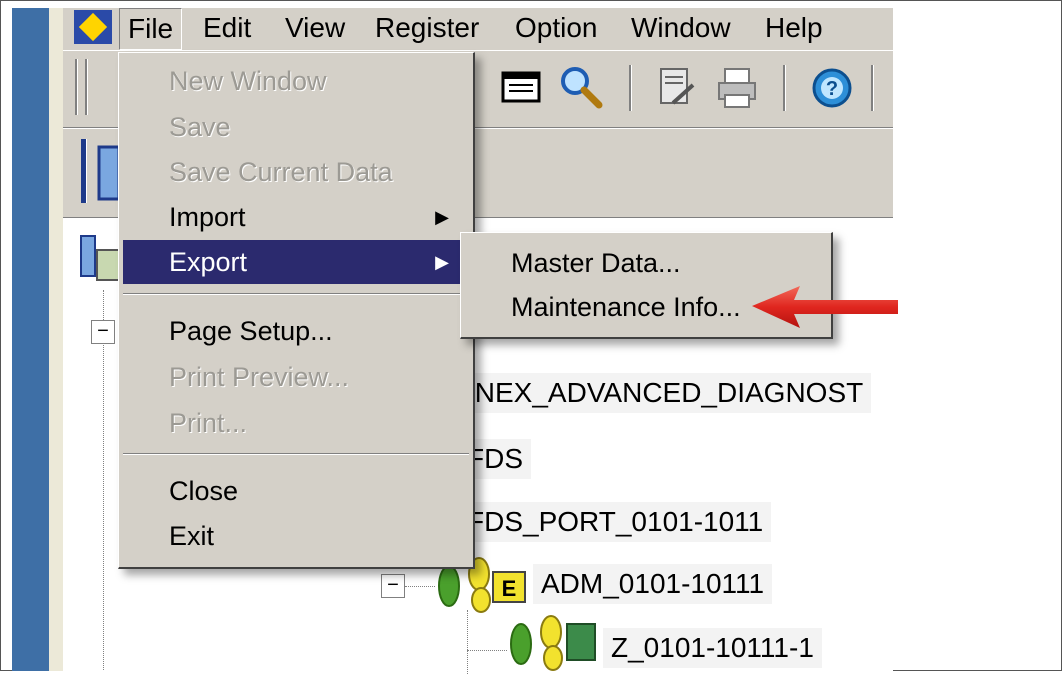  What do you see at coordinates (296, 491) in the screenshot?
I see `menu-item-close: Close` at bounding box center [296, 491].